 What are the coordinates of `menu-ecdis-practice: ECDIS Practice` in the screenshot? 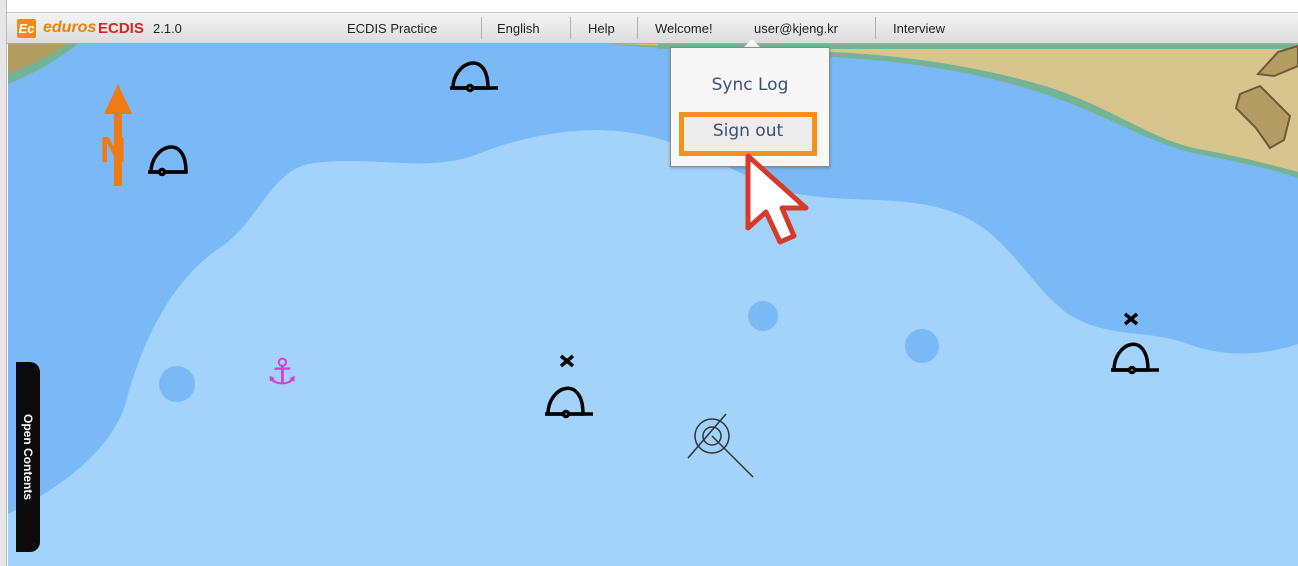 It's located at (392, 28).